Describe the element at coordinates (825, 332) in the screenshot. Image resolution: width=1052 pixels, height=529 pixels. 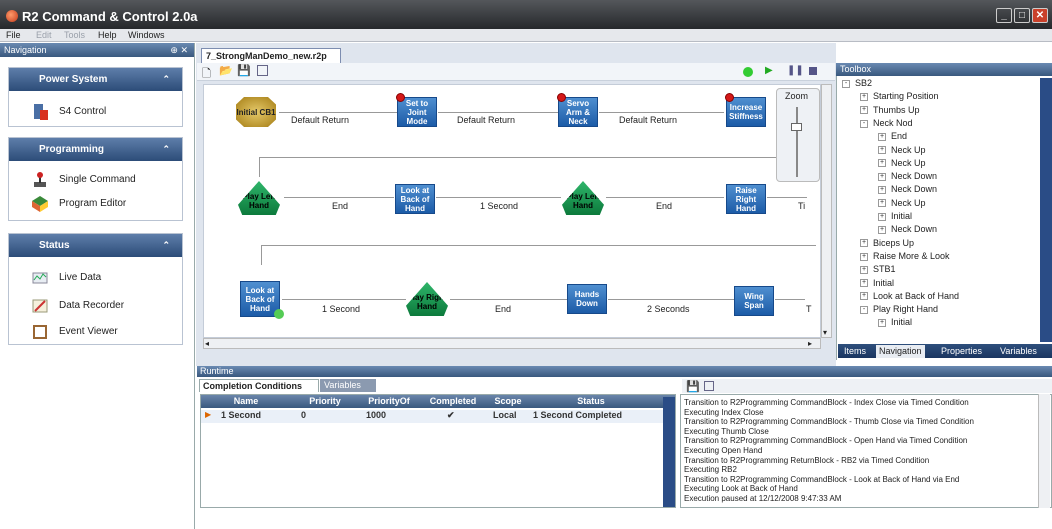
I see `scroll-down-icon: ▾` at that location.